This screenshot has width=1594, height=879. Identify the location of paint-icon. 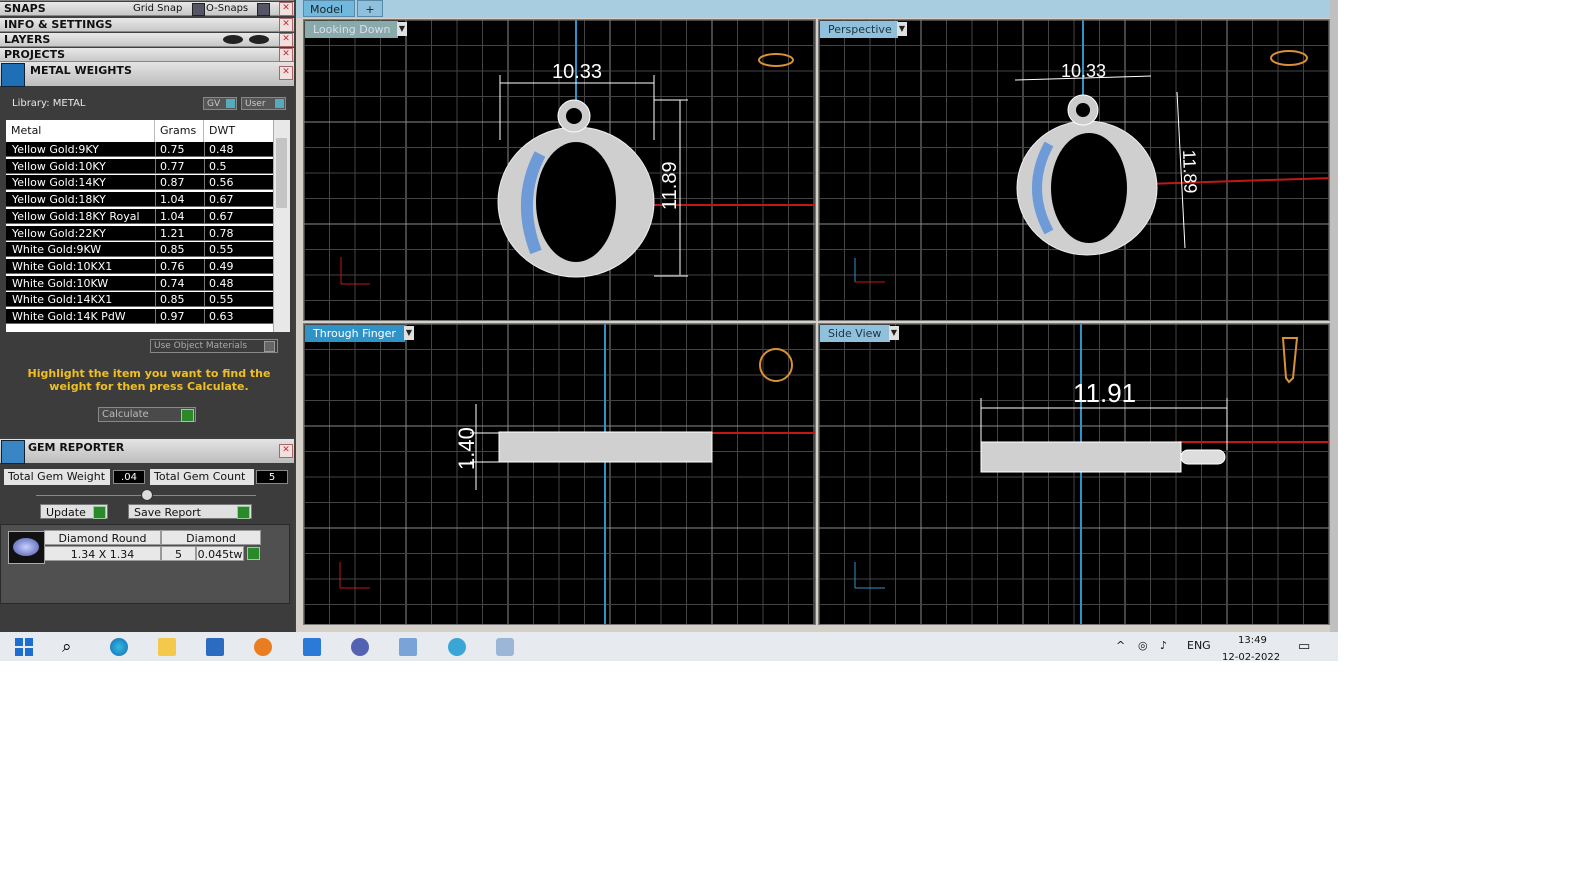
(505, 647).